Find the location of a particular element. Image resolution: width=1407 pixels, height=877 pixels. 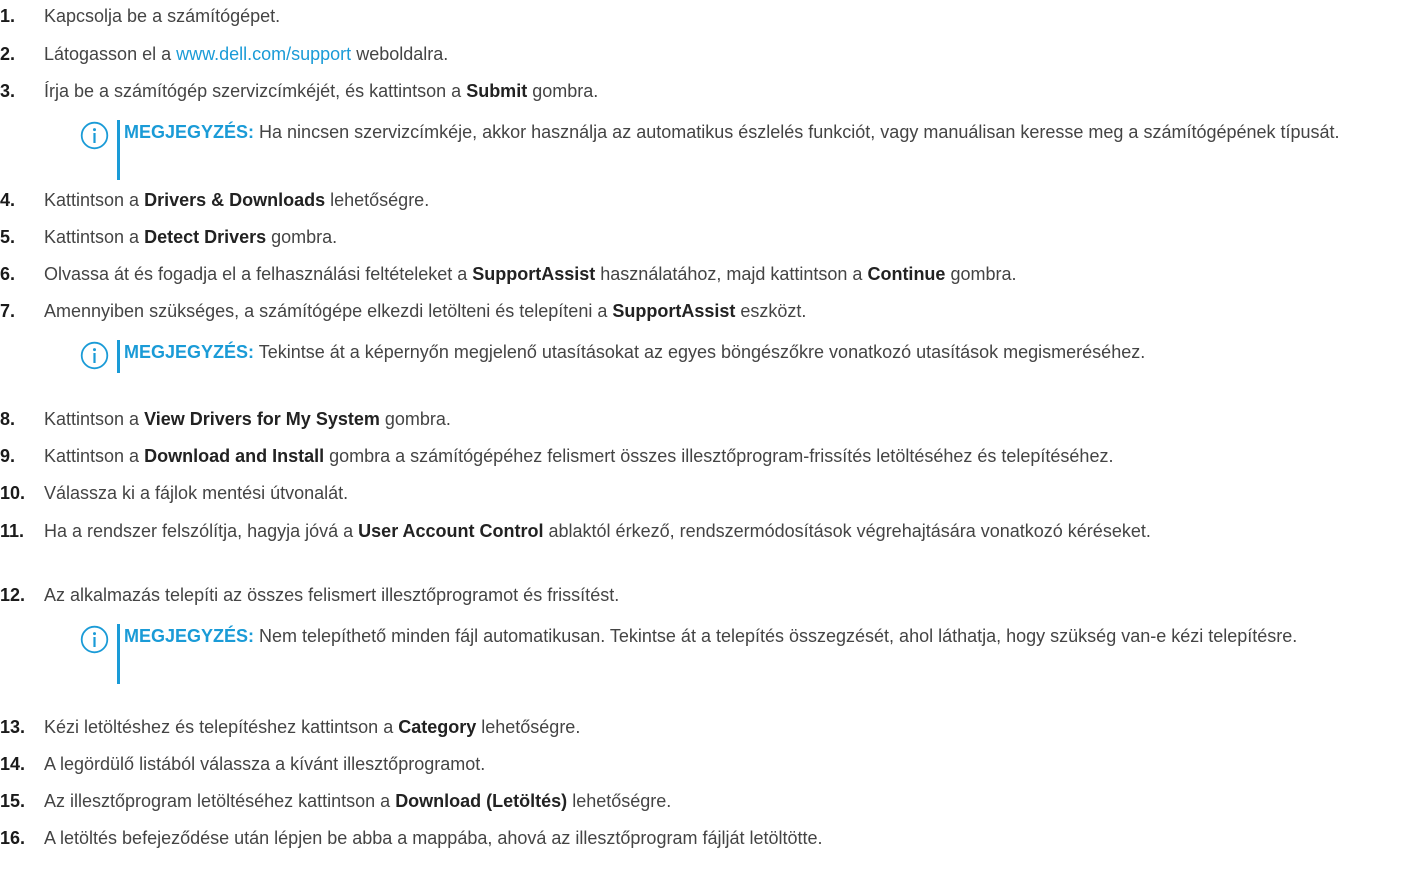

step-number: 6. is located at coordinates (8, 274).